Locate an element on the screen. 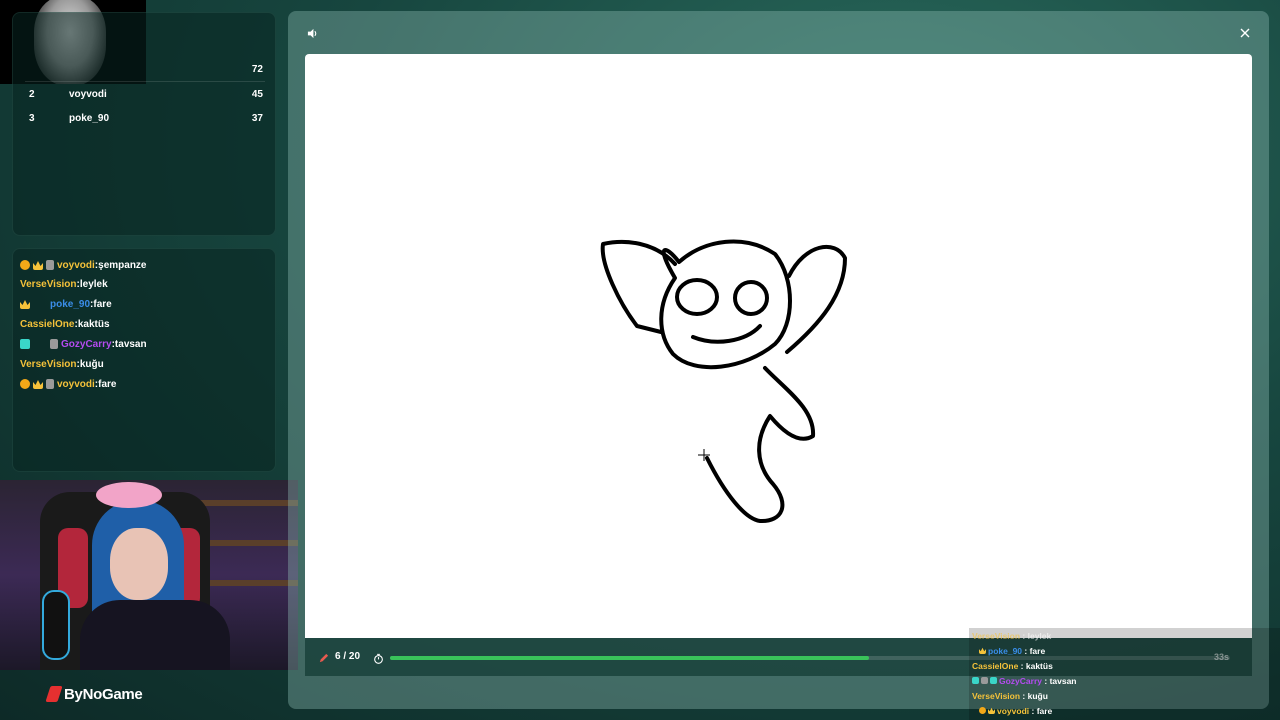  chat-username: poke_90 is located at coordinates (70, 304).